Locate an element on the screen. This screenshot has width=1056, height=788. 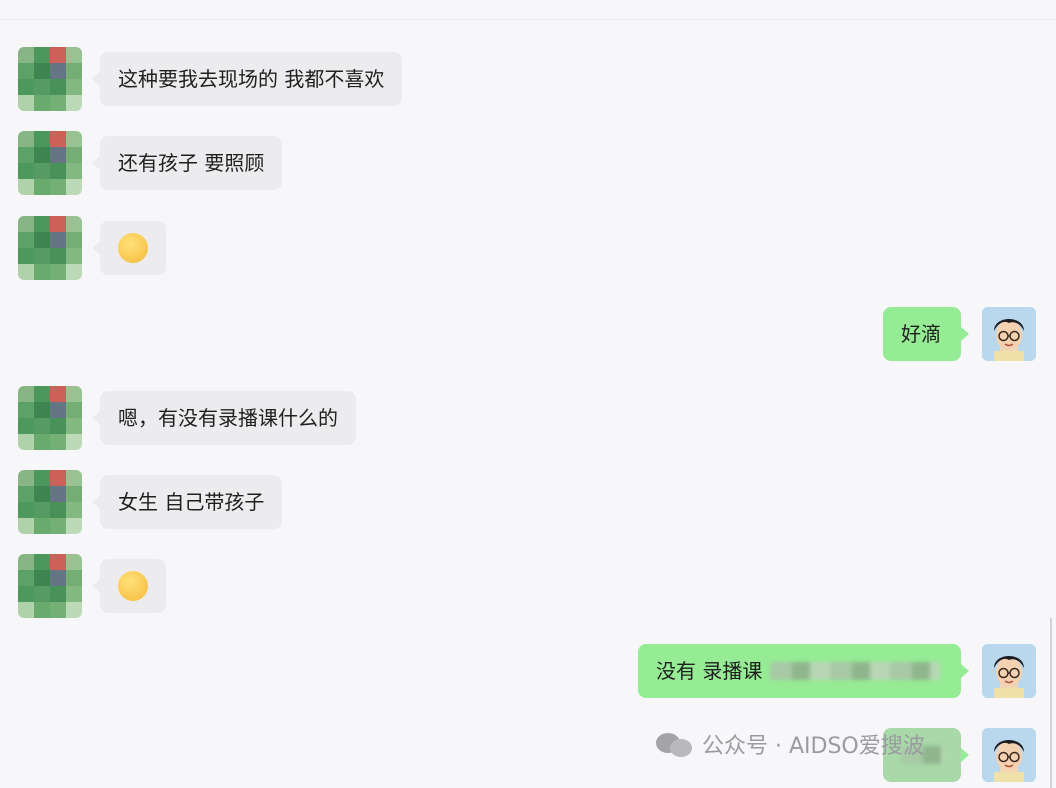
watermark: 公众号 · AIDSO爱搜波 is located at coordinates (790, 744).